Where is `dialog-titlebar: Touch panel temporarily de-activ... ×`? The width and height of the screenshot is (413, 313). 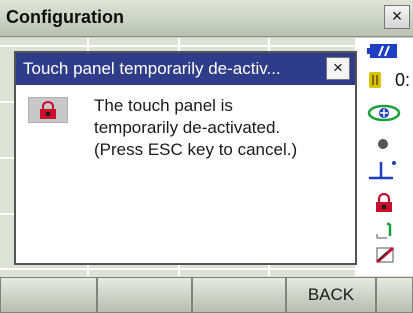
dialog-titlebar: Touch panel temporarily de-activ... × is located at coordinates (185, 69).